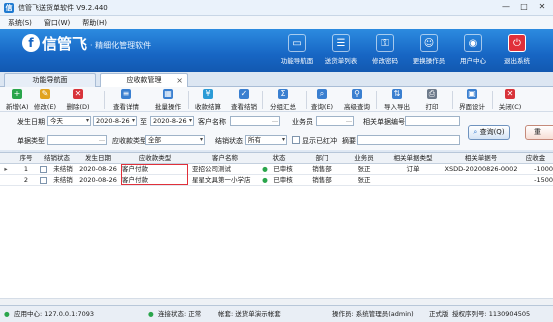 The width and height of the screenshot is (553, 322). I want to click on date-range-select: 今天 ▾, so click(69, 121).